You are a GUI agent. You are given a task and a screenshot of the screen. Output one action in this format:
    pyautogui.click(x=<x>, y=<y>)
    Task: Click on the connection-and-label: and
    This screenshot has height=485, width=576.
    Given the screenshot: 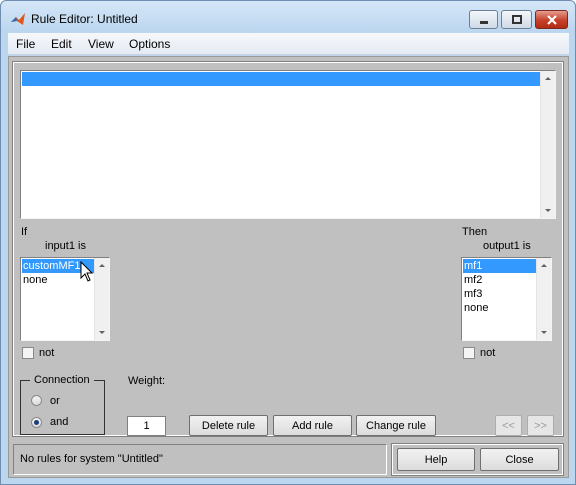 What is the action you would take?
    pyautogui.click(x=59, y=422)
    